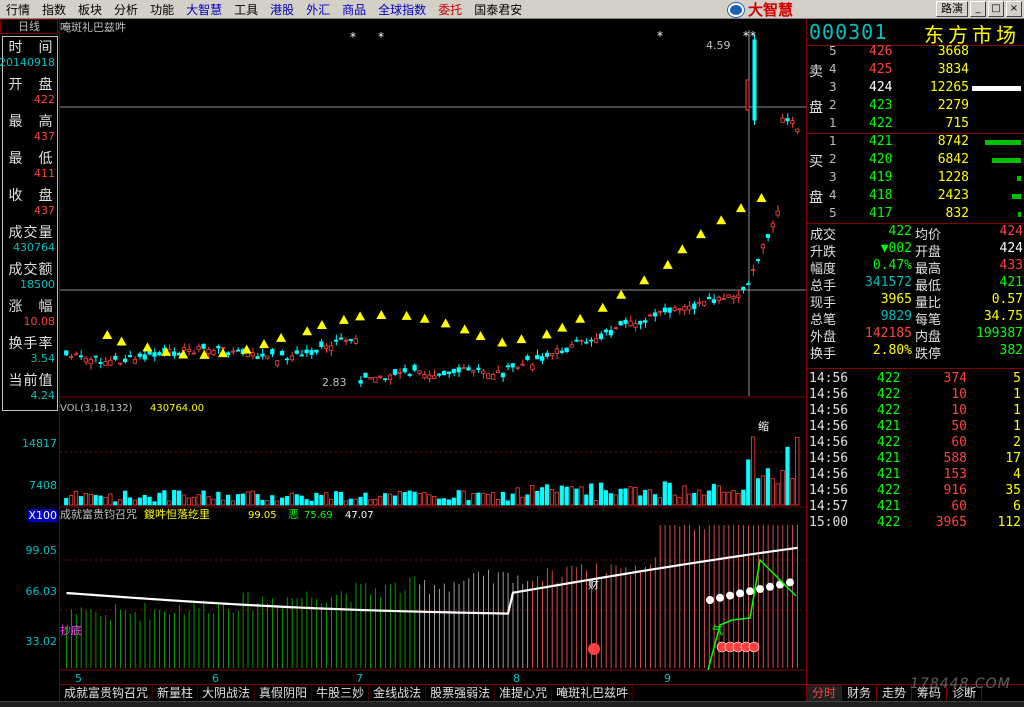  What do you see at coordinates (126, 9) in the screenshot?
I see `menu-item: 分析` at bounding box center [126, 9].